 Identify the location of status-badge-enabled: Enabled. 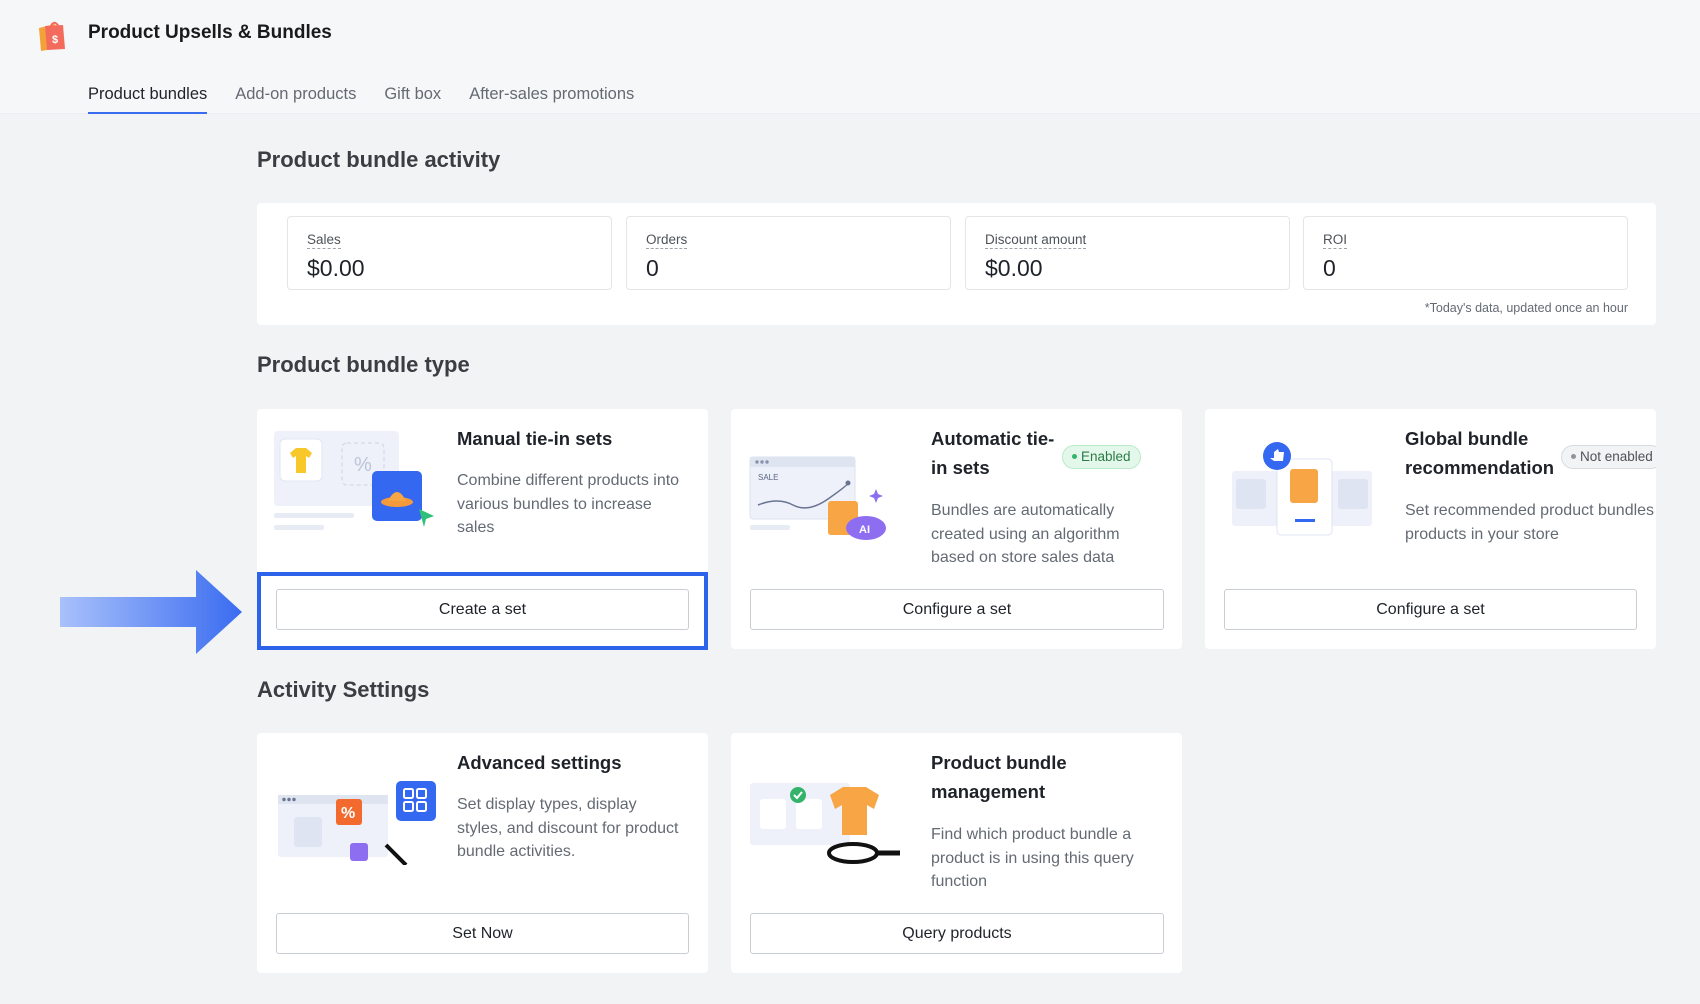
(1101, 457).